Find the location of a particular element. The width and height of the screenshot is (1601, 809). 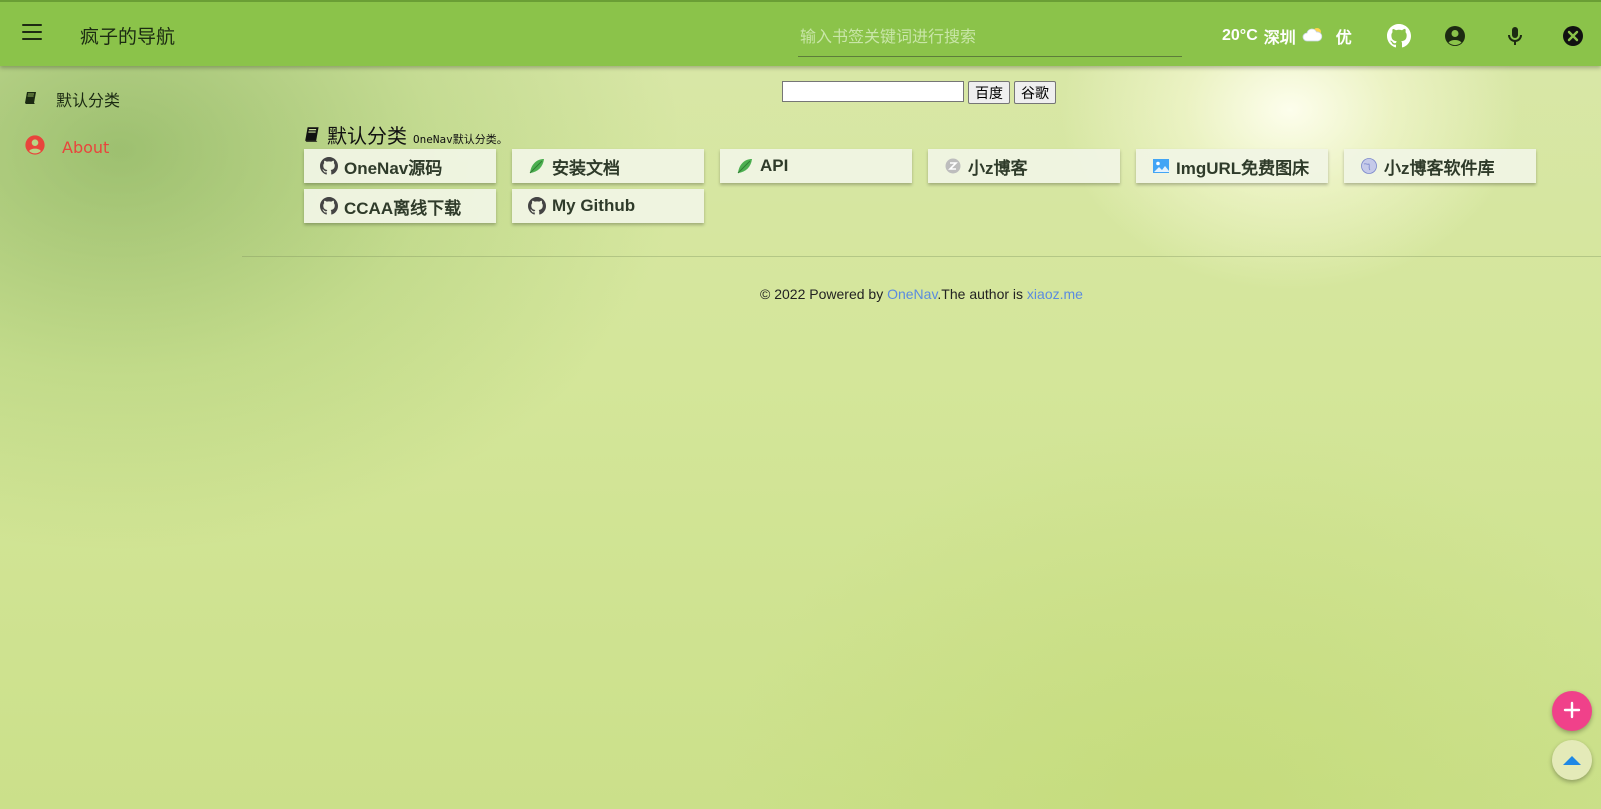

footer-prefix: © 2022 Powered by is located at coordinates (824, 294).